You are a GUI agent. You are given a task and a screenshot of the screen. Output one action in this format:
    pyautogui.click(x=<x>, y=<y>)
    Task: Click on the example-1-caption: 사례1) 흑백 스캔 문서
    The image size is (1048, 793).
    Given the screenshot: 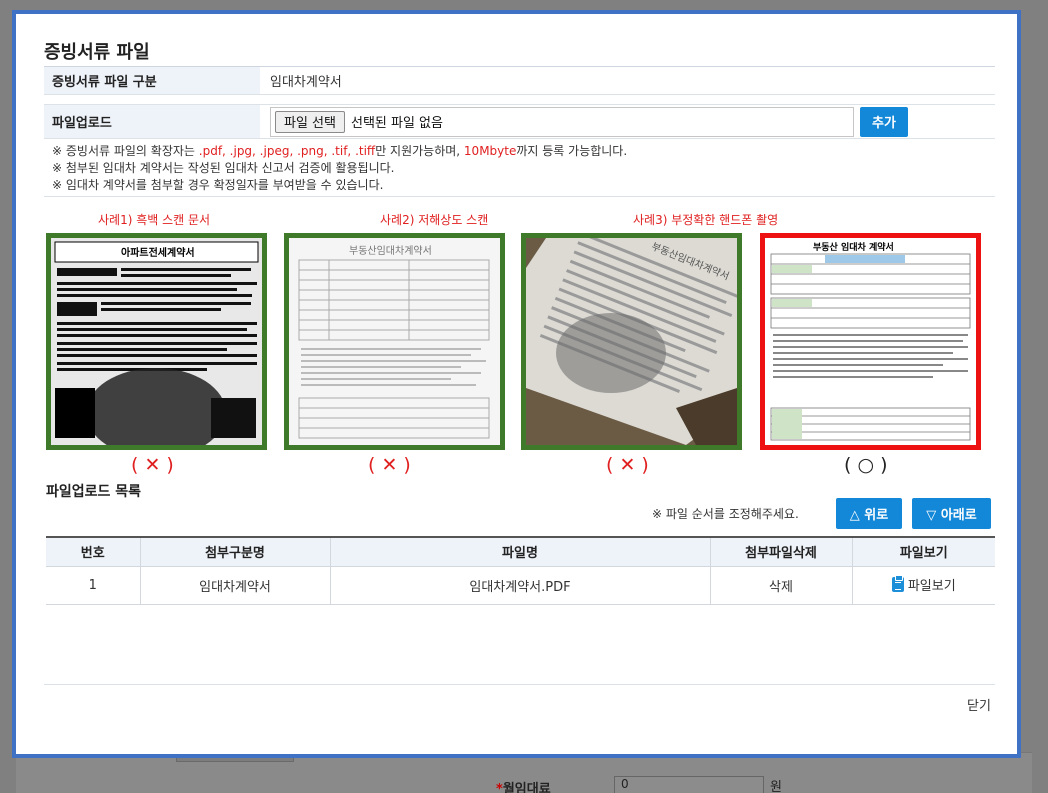 What is the action you would take?
    pyautogui.click(x=154, y=220)
    